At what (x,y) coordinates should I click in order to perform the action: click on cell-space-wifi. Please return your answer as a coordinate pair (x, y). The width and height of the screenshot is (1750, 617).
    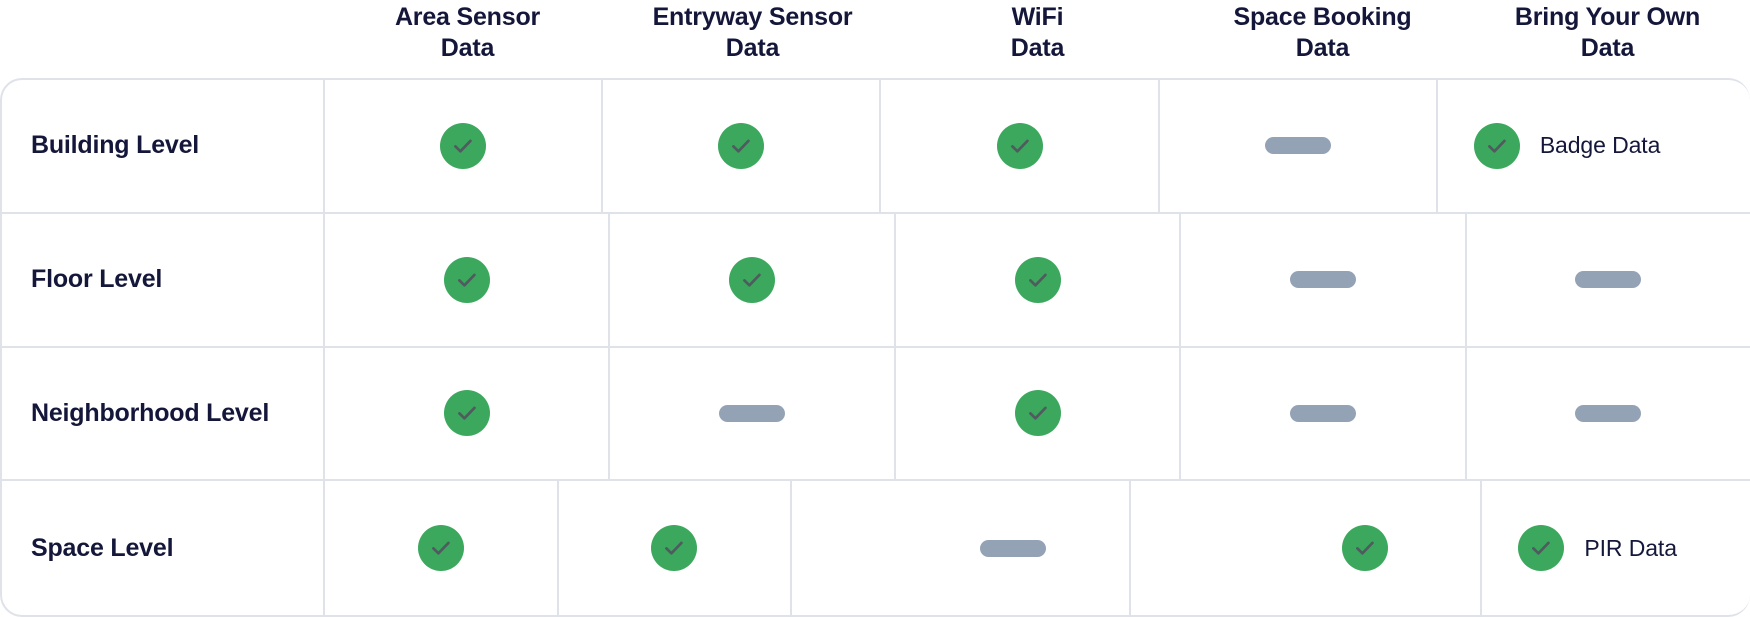
    Looking at the image, I should click on (961, 548).